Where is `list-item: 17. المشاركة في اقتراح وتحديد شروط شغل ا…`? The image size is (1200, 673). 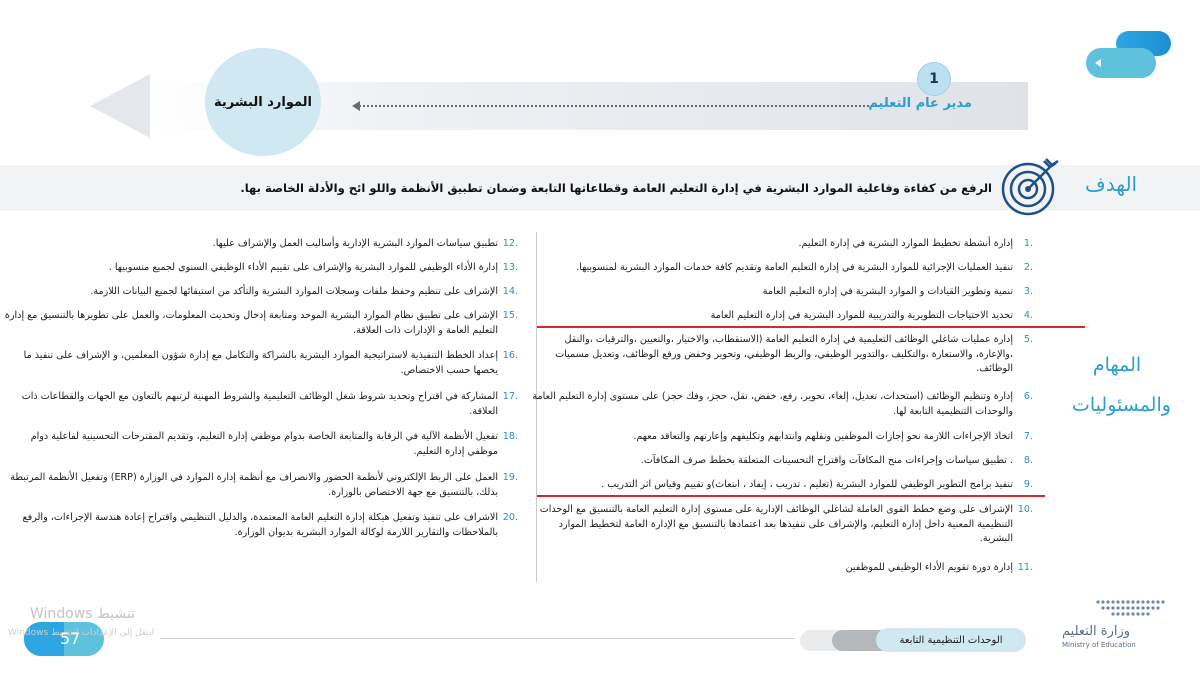
list-item: 17. المشاركة في اقتراح وتحديد شروط شغل ا… is located at coordinates (269, 404).